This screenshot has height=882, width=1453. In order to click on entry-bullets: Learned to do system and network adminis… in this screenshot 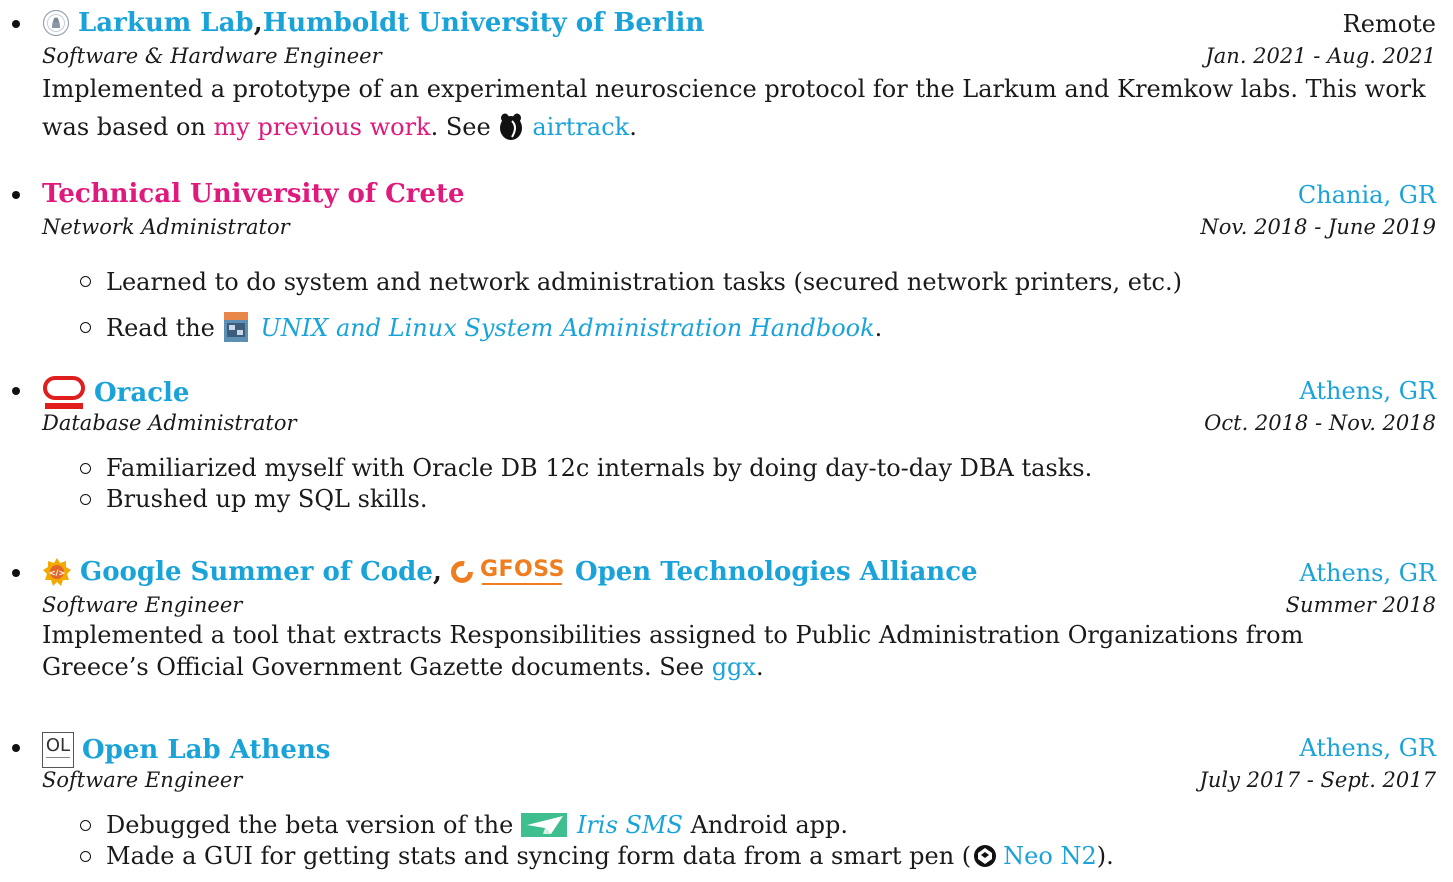, I will do `click(766, 305)`.